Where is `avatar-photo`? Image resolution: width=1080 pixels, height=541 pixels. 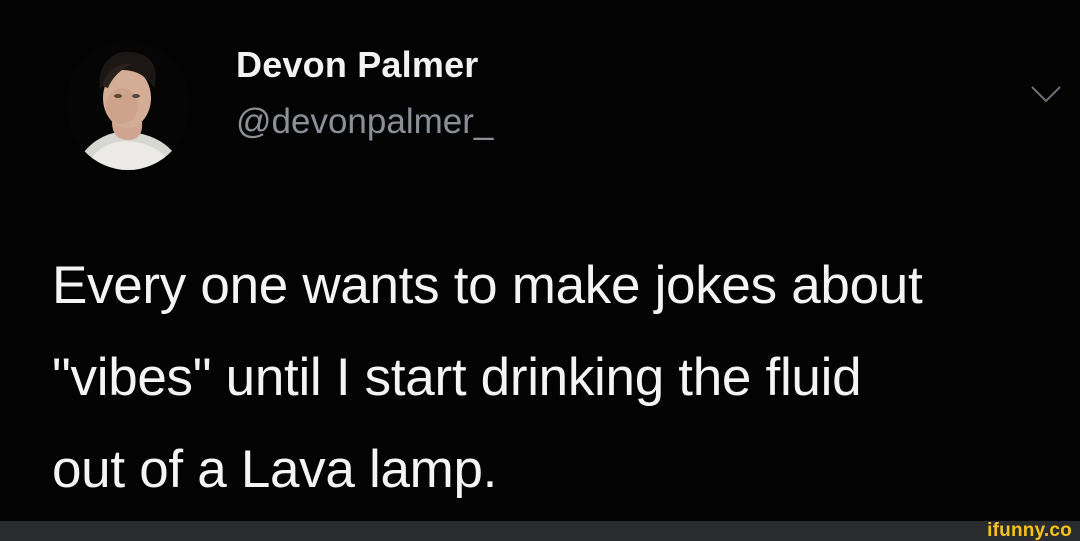
avatar-photo is located at coordinates (128, 105).